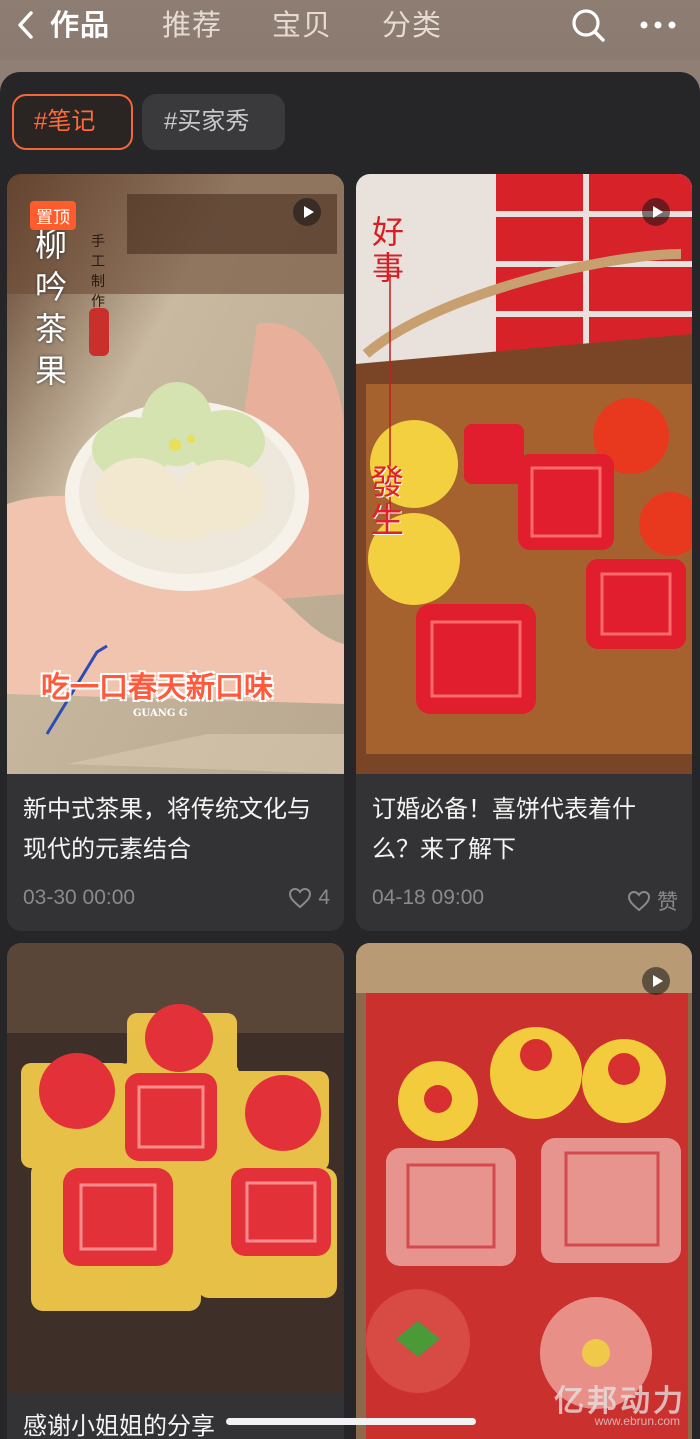 The image size is (700, 1439). What do you see at coordinates (99, 332) in the screenshot?
I see `seal-stamp` at bounding box center [99, 332].